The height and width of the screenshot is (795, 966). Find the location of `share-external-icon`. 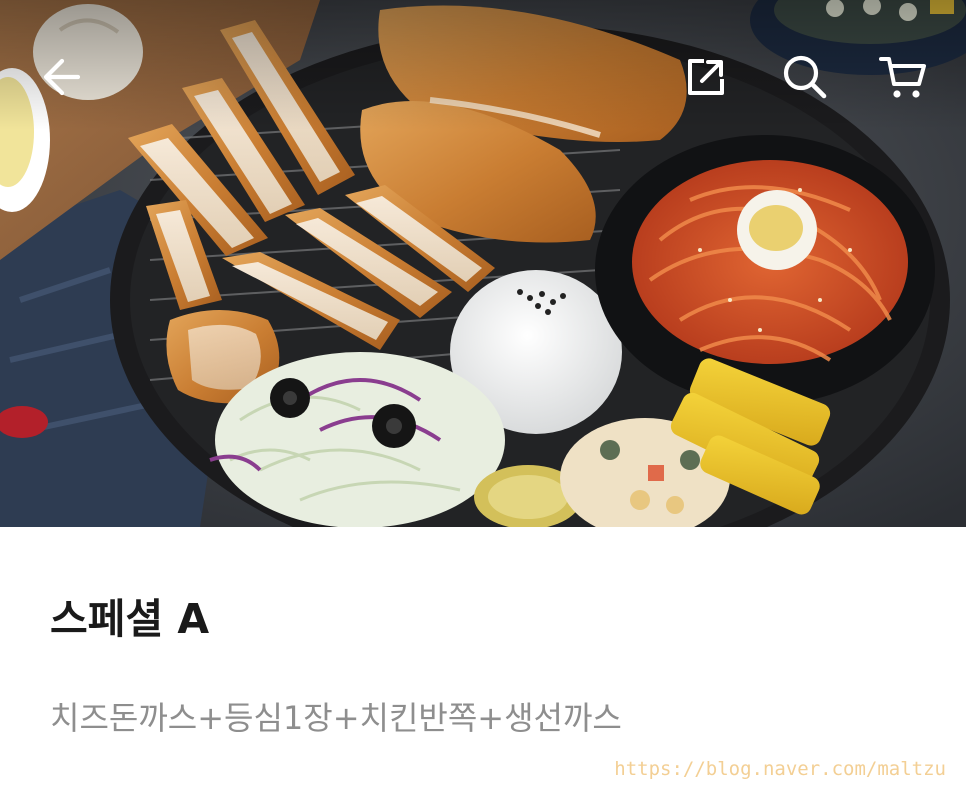

share-external-icon is located at coordinates (706, 77).